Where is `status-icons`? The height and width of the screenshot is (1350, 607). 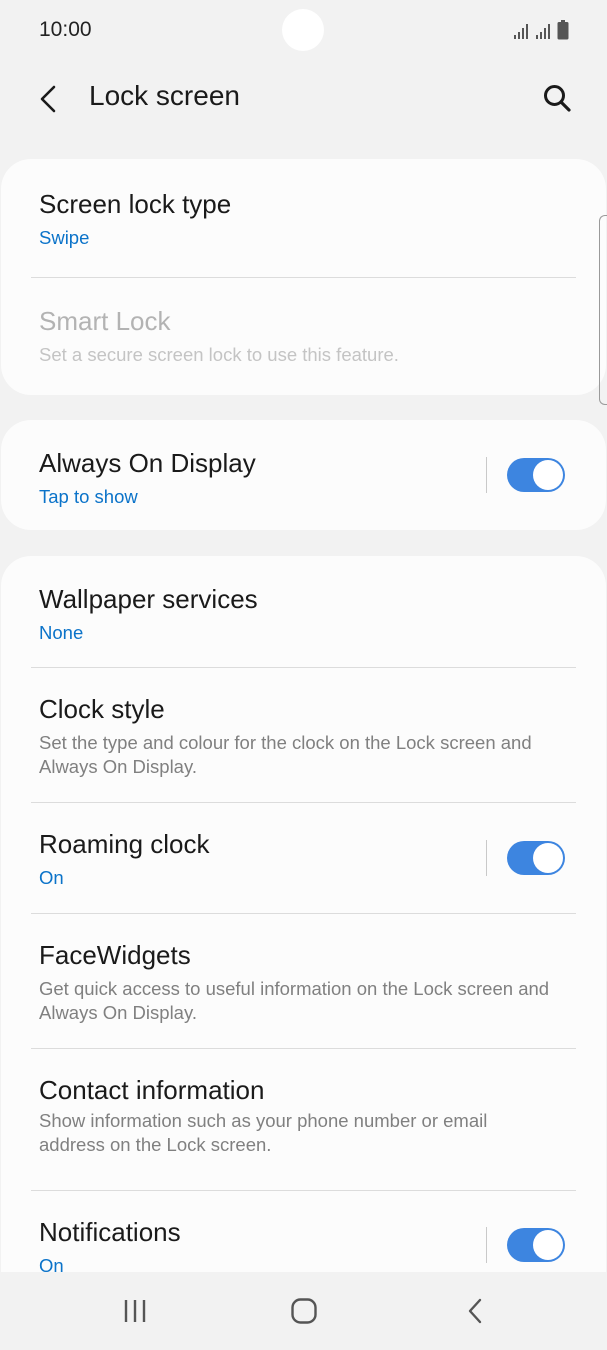
status-icons is located at coordinates (541, 30).